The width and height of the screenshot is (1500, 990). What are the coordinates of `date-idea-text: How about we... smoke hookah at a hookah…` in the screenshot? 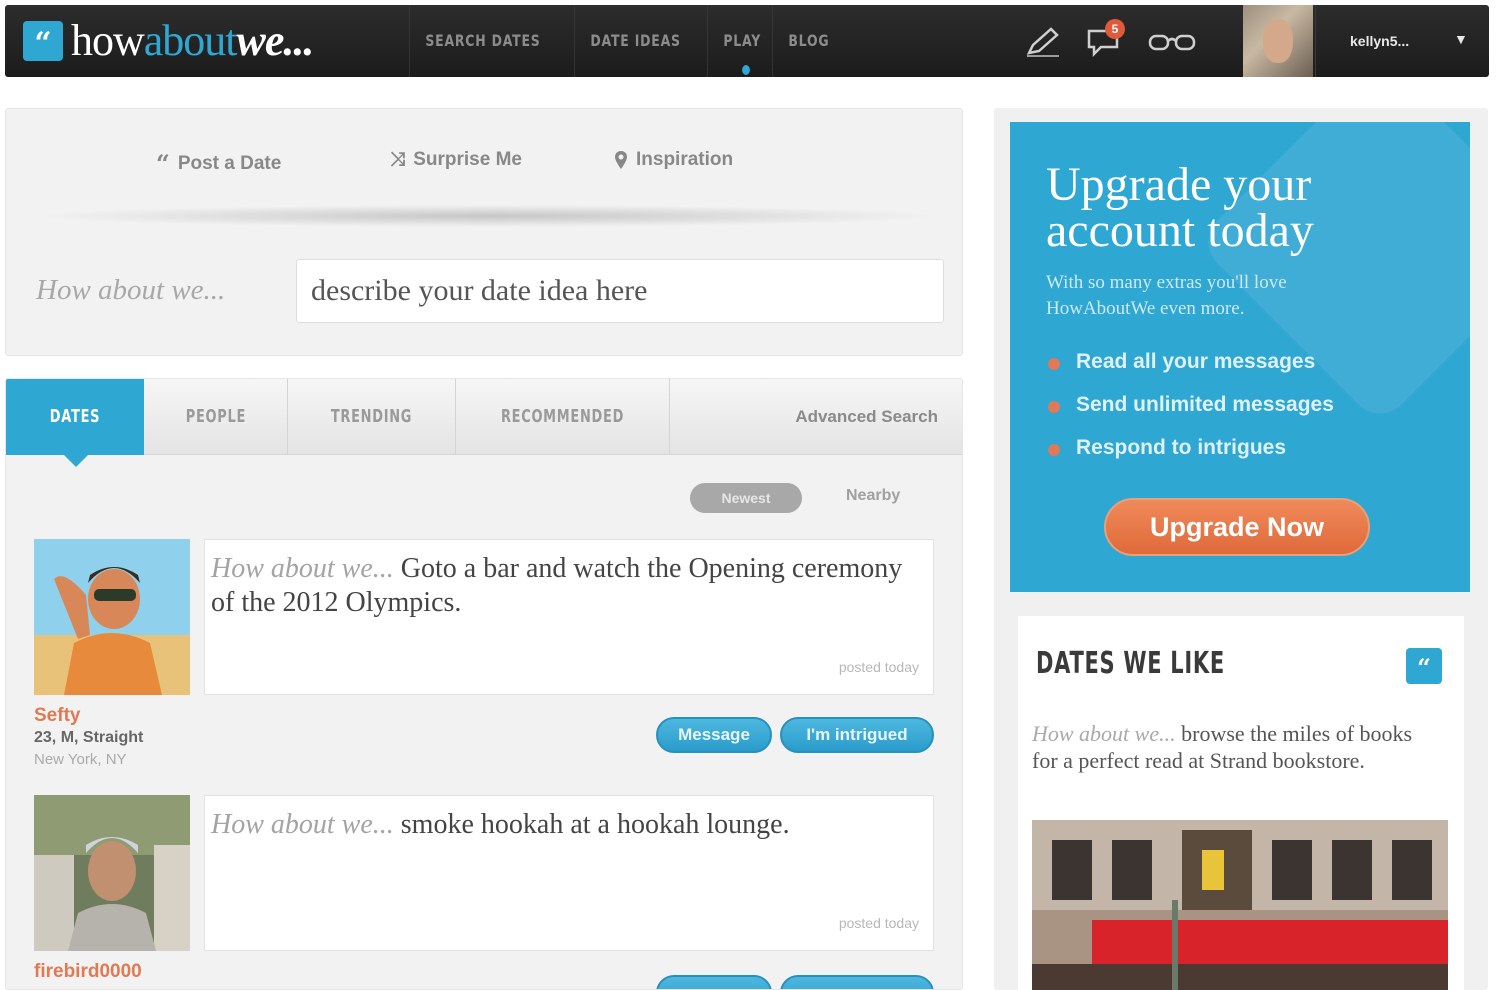 It's located at (569, 873).